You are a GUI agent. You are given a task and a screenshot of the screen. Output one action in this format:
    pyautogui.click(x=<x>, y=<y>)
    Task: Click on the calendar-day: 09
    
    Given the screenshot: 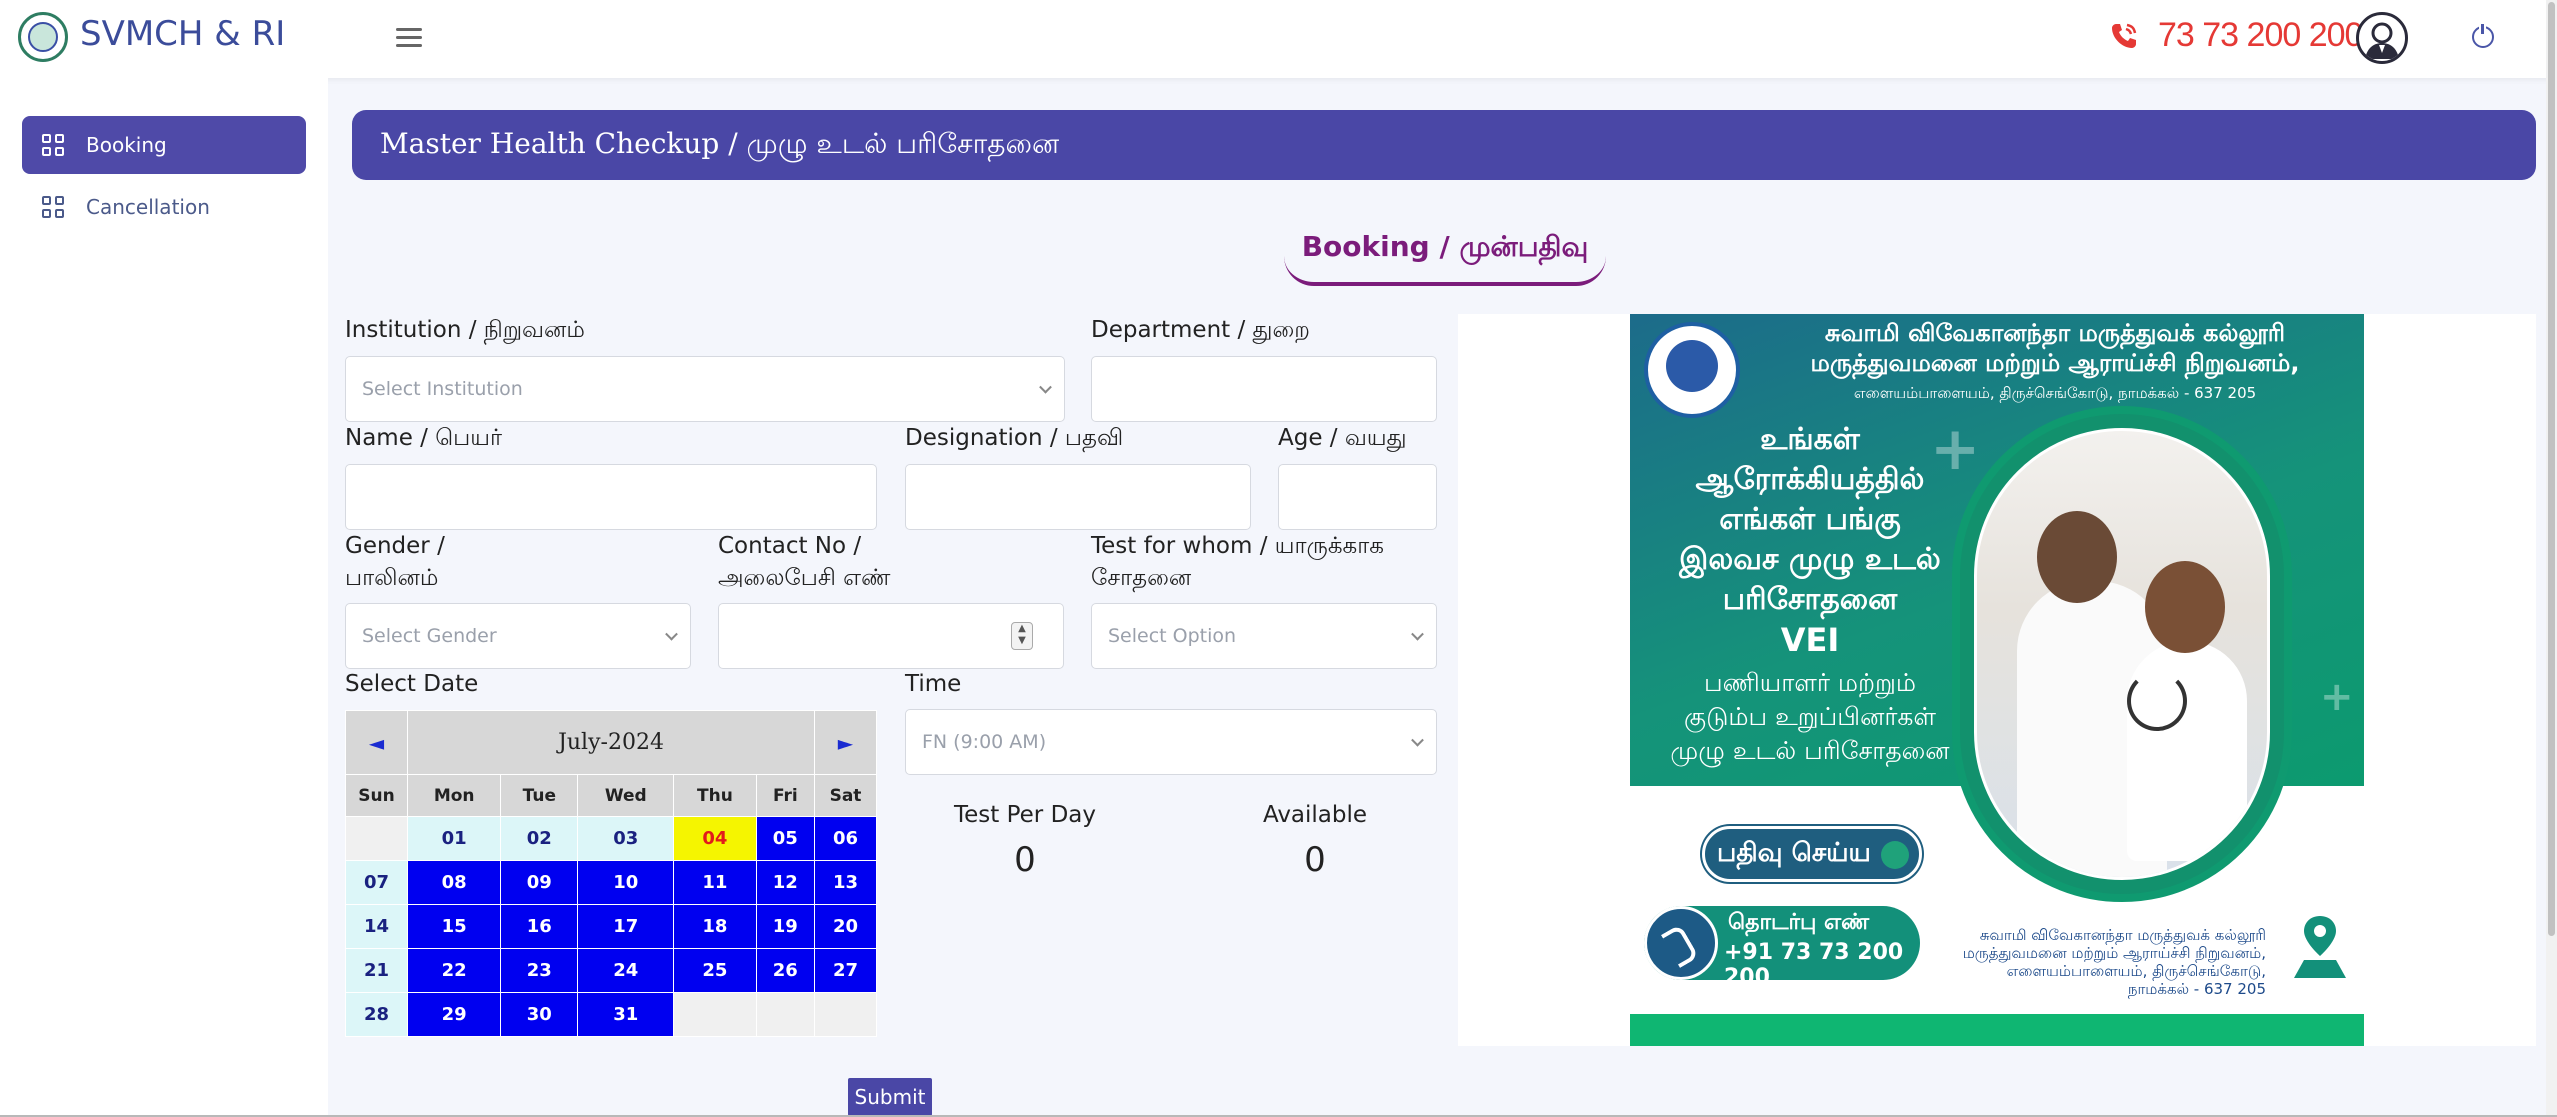 What is the action you would take?
    pyautogui.click(x=539, y=882)
    